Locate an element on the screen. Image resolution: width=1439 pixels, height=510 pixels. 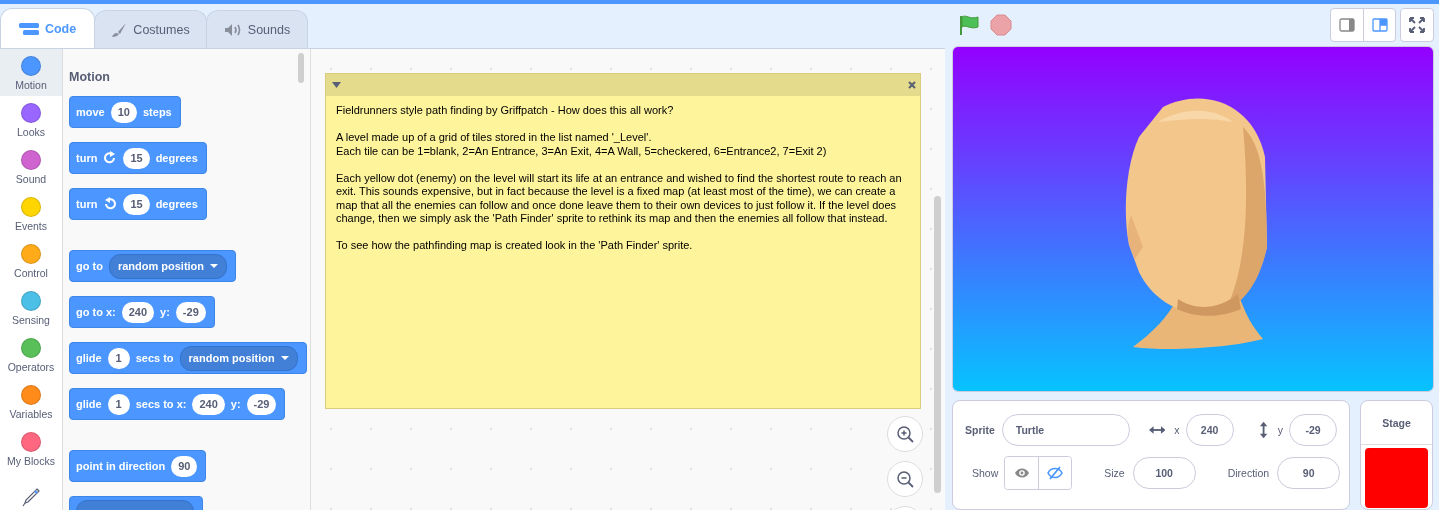
palette-heading: Motion is located at coordinates (89, 77).